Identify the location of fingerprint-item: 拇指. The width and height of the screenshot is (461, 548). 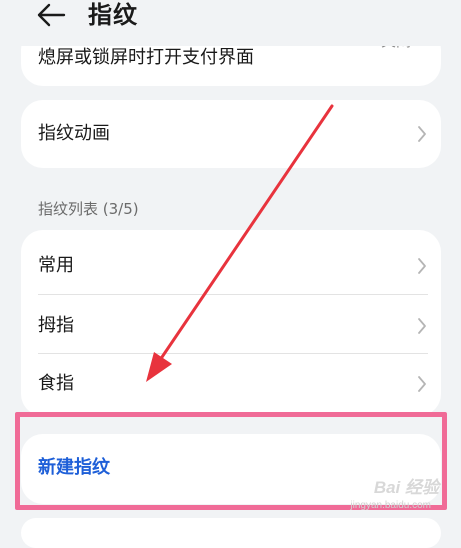
(231, 326).